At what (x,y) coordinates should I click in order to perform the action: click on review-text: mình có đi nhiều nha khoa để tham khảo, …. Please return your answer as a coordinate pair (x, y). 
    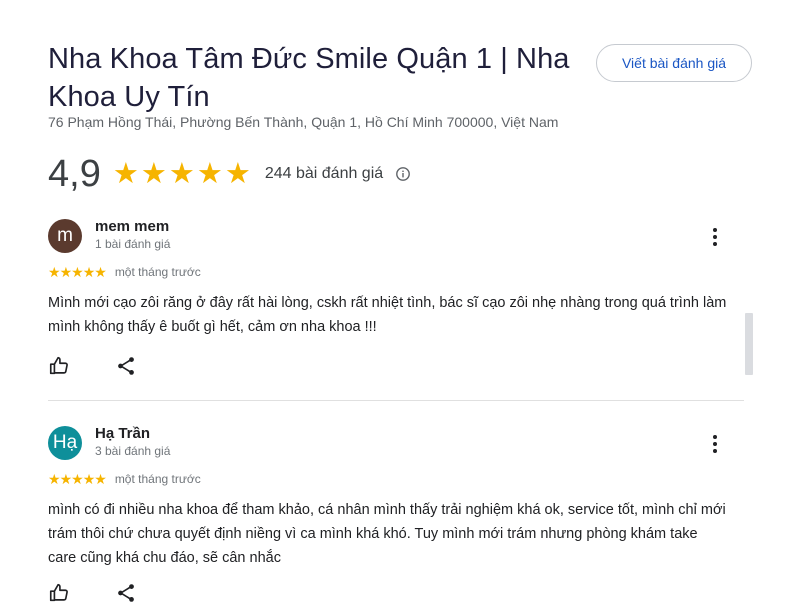
    Looking at the image, I should click on (387, 534).